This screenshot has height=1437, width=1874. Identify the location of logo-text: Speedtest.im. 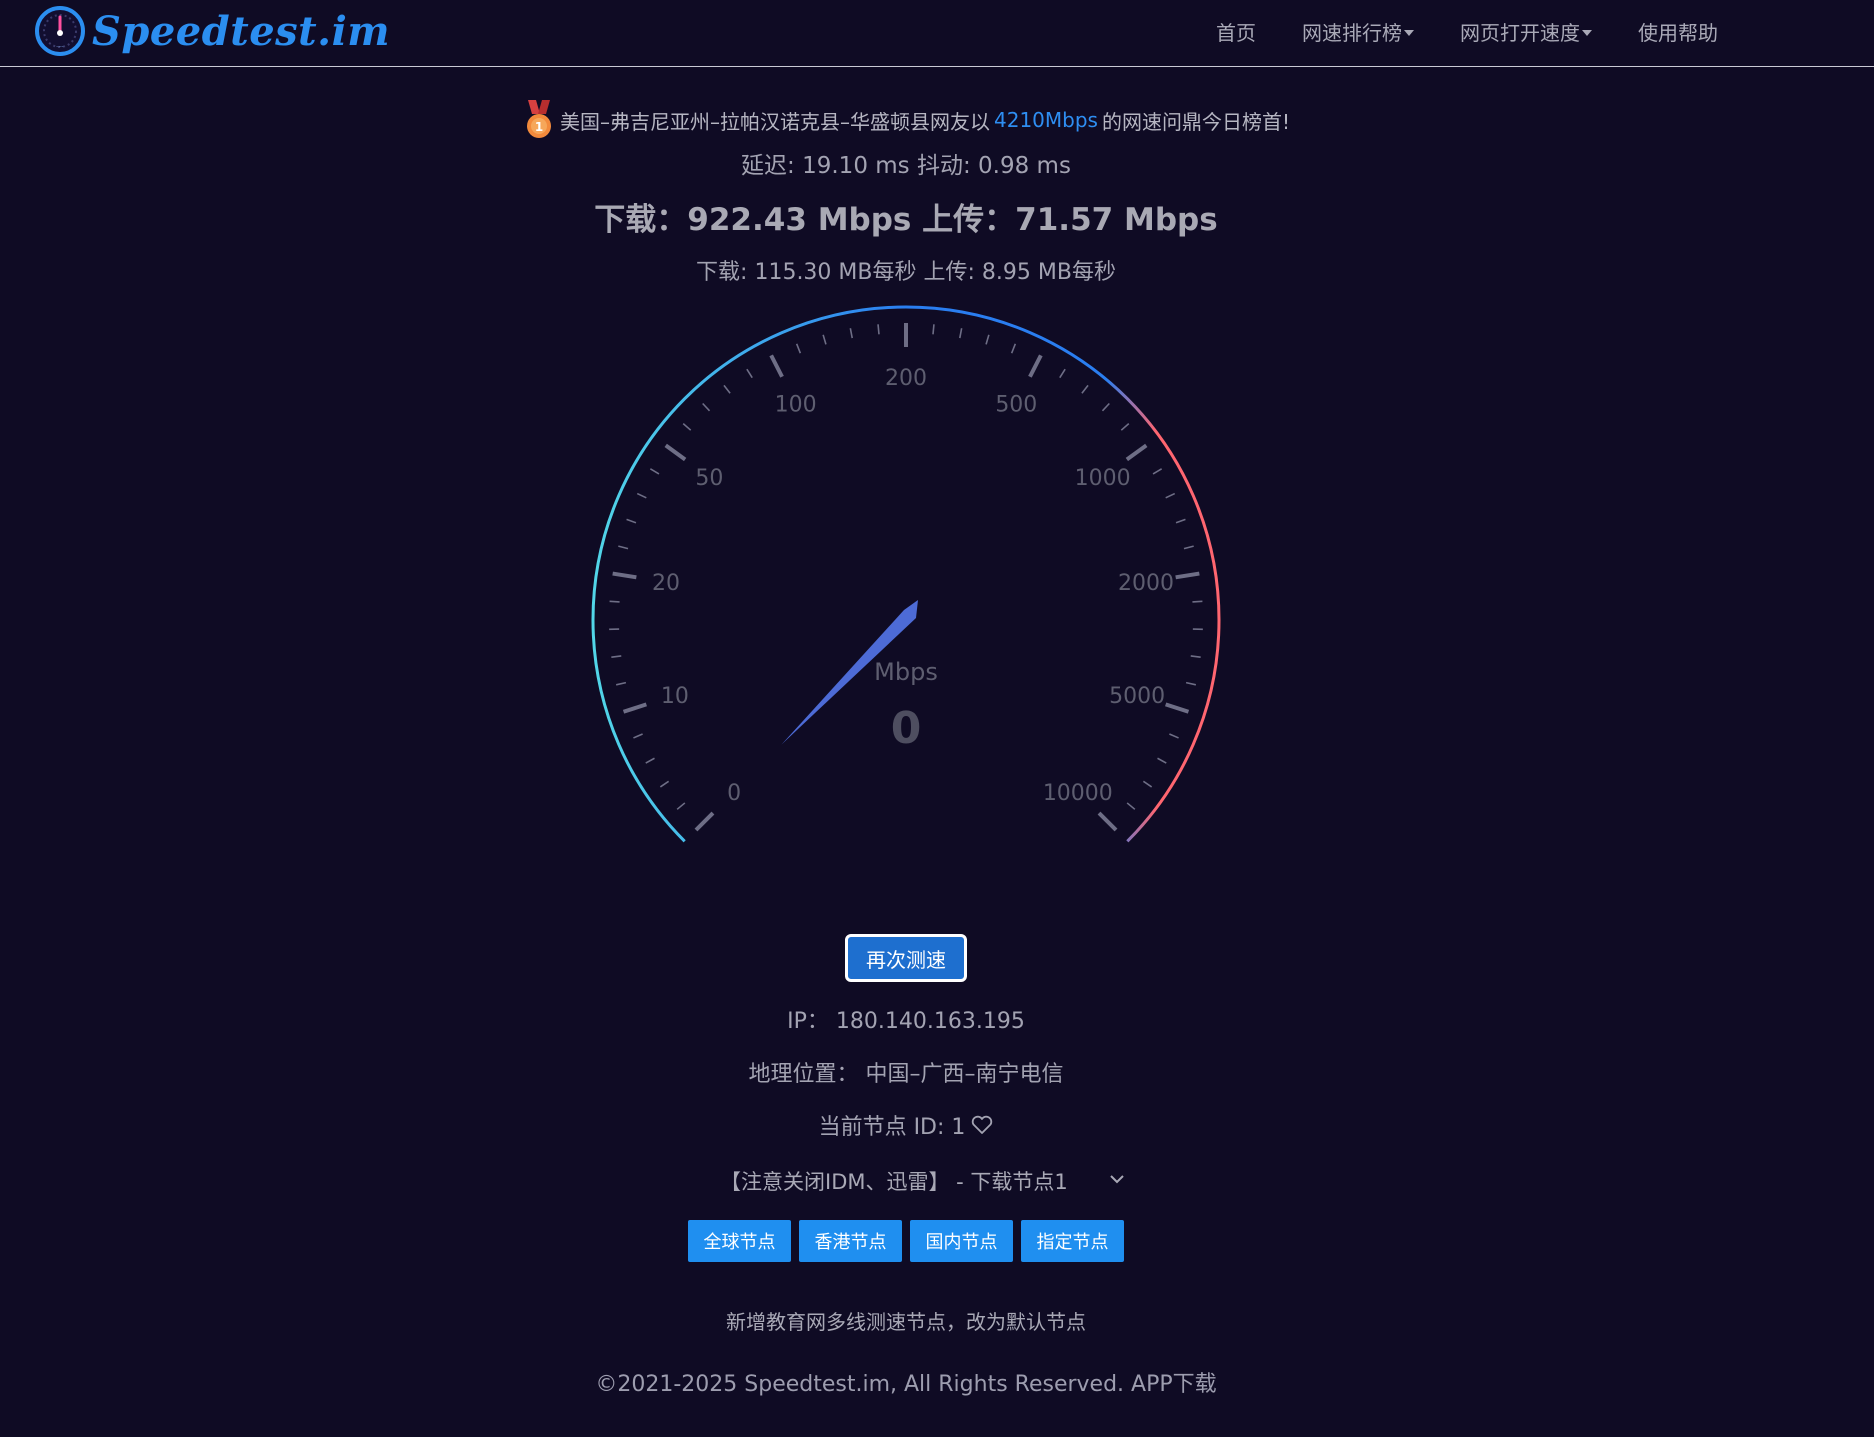
(241, 31).